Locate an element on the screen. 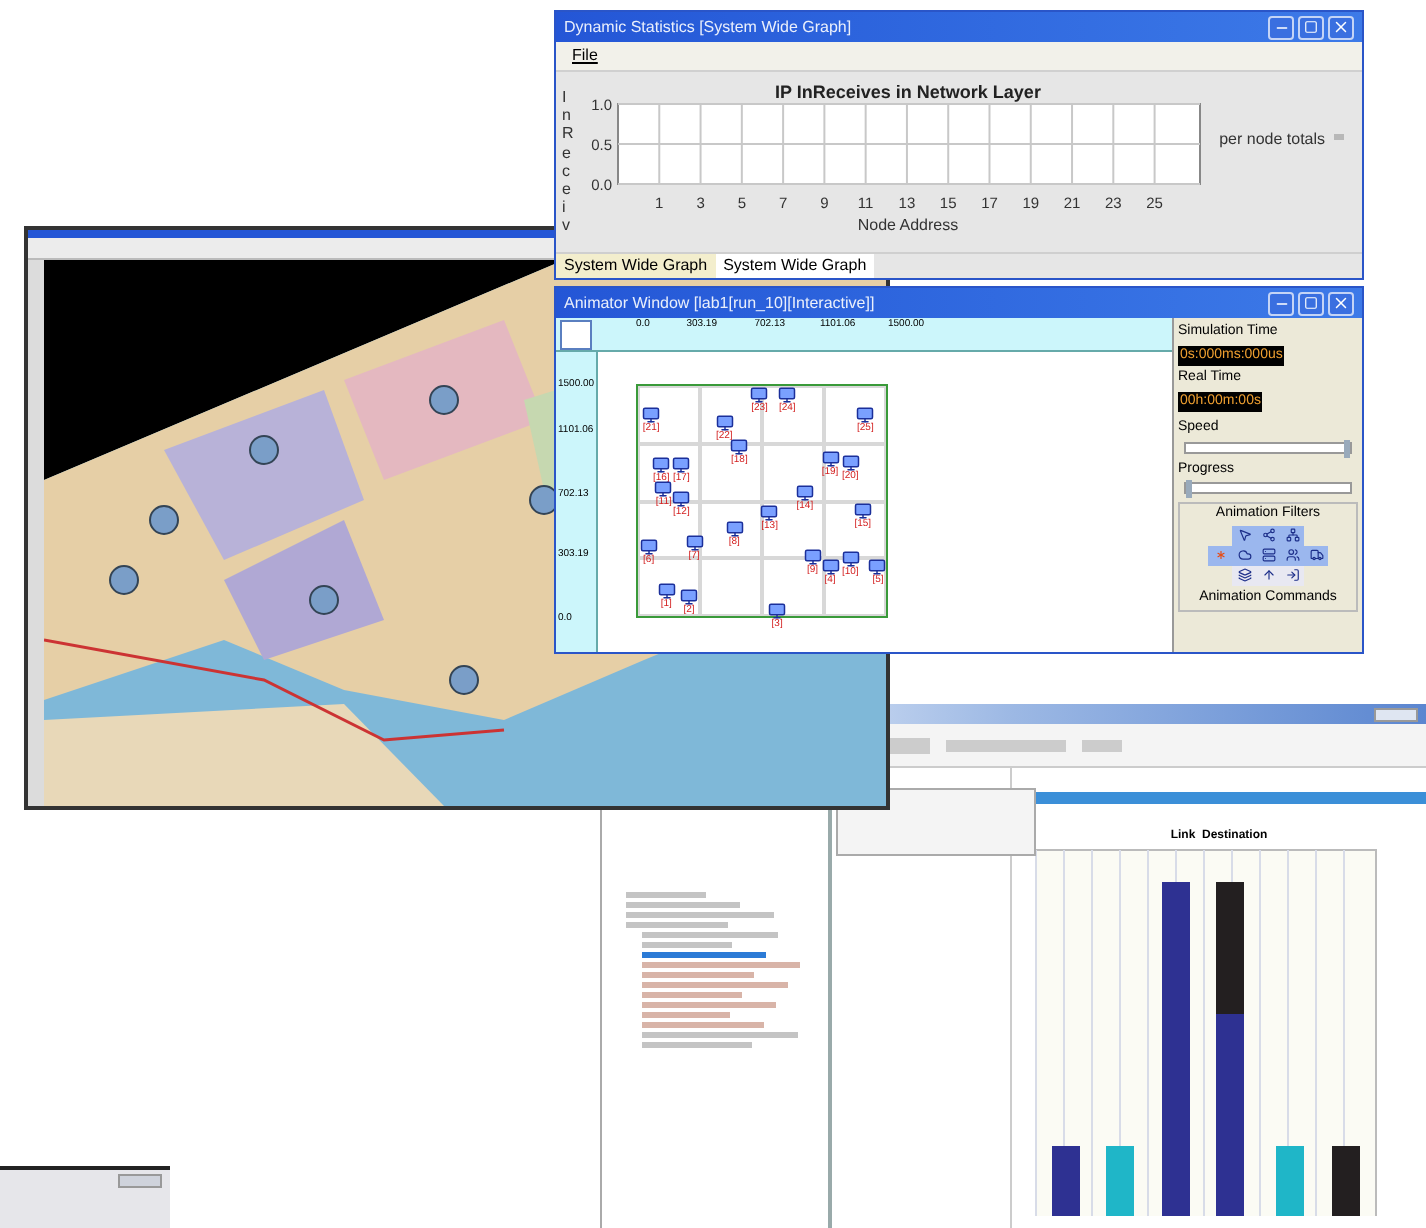 The width and height of the screenshot is (1426, 1228). chart-title: IP InReceives in Network Layer is located at coordinates (907, 92).